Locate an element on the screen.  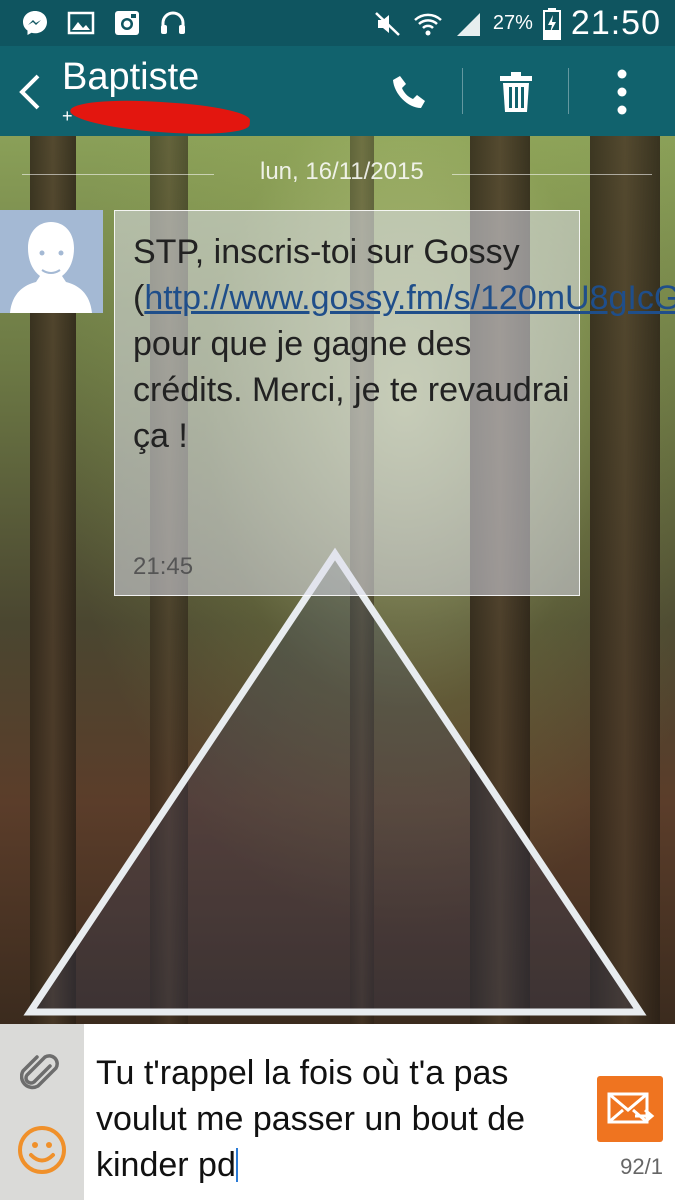
compose-tools is located at coordinates (42, 1112).